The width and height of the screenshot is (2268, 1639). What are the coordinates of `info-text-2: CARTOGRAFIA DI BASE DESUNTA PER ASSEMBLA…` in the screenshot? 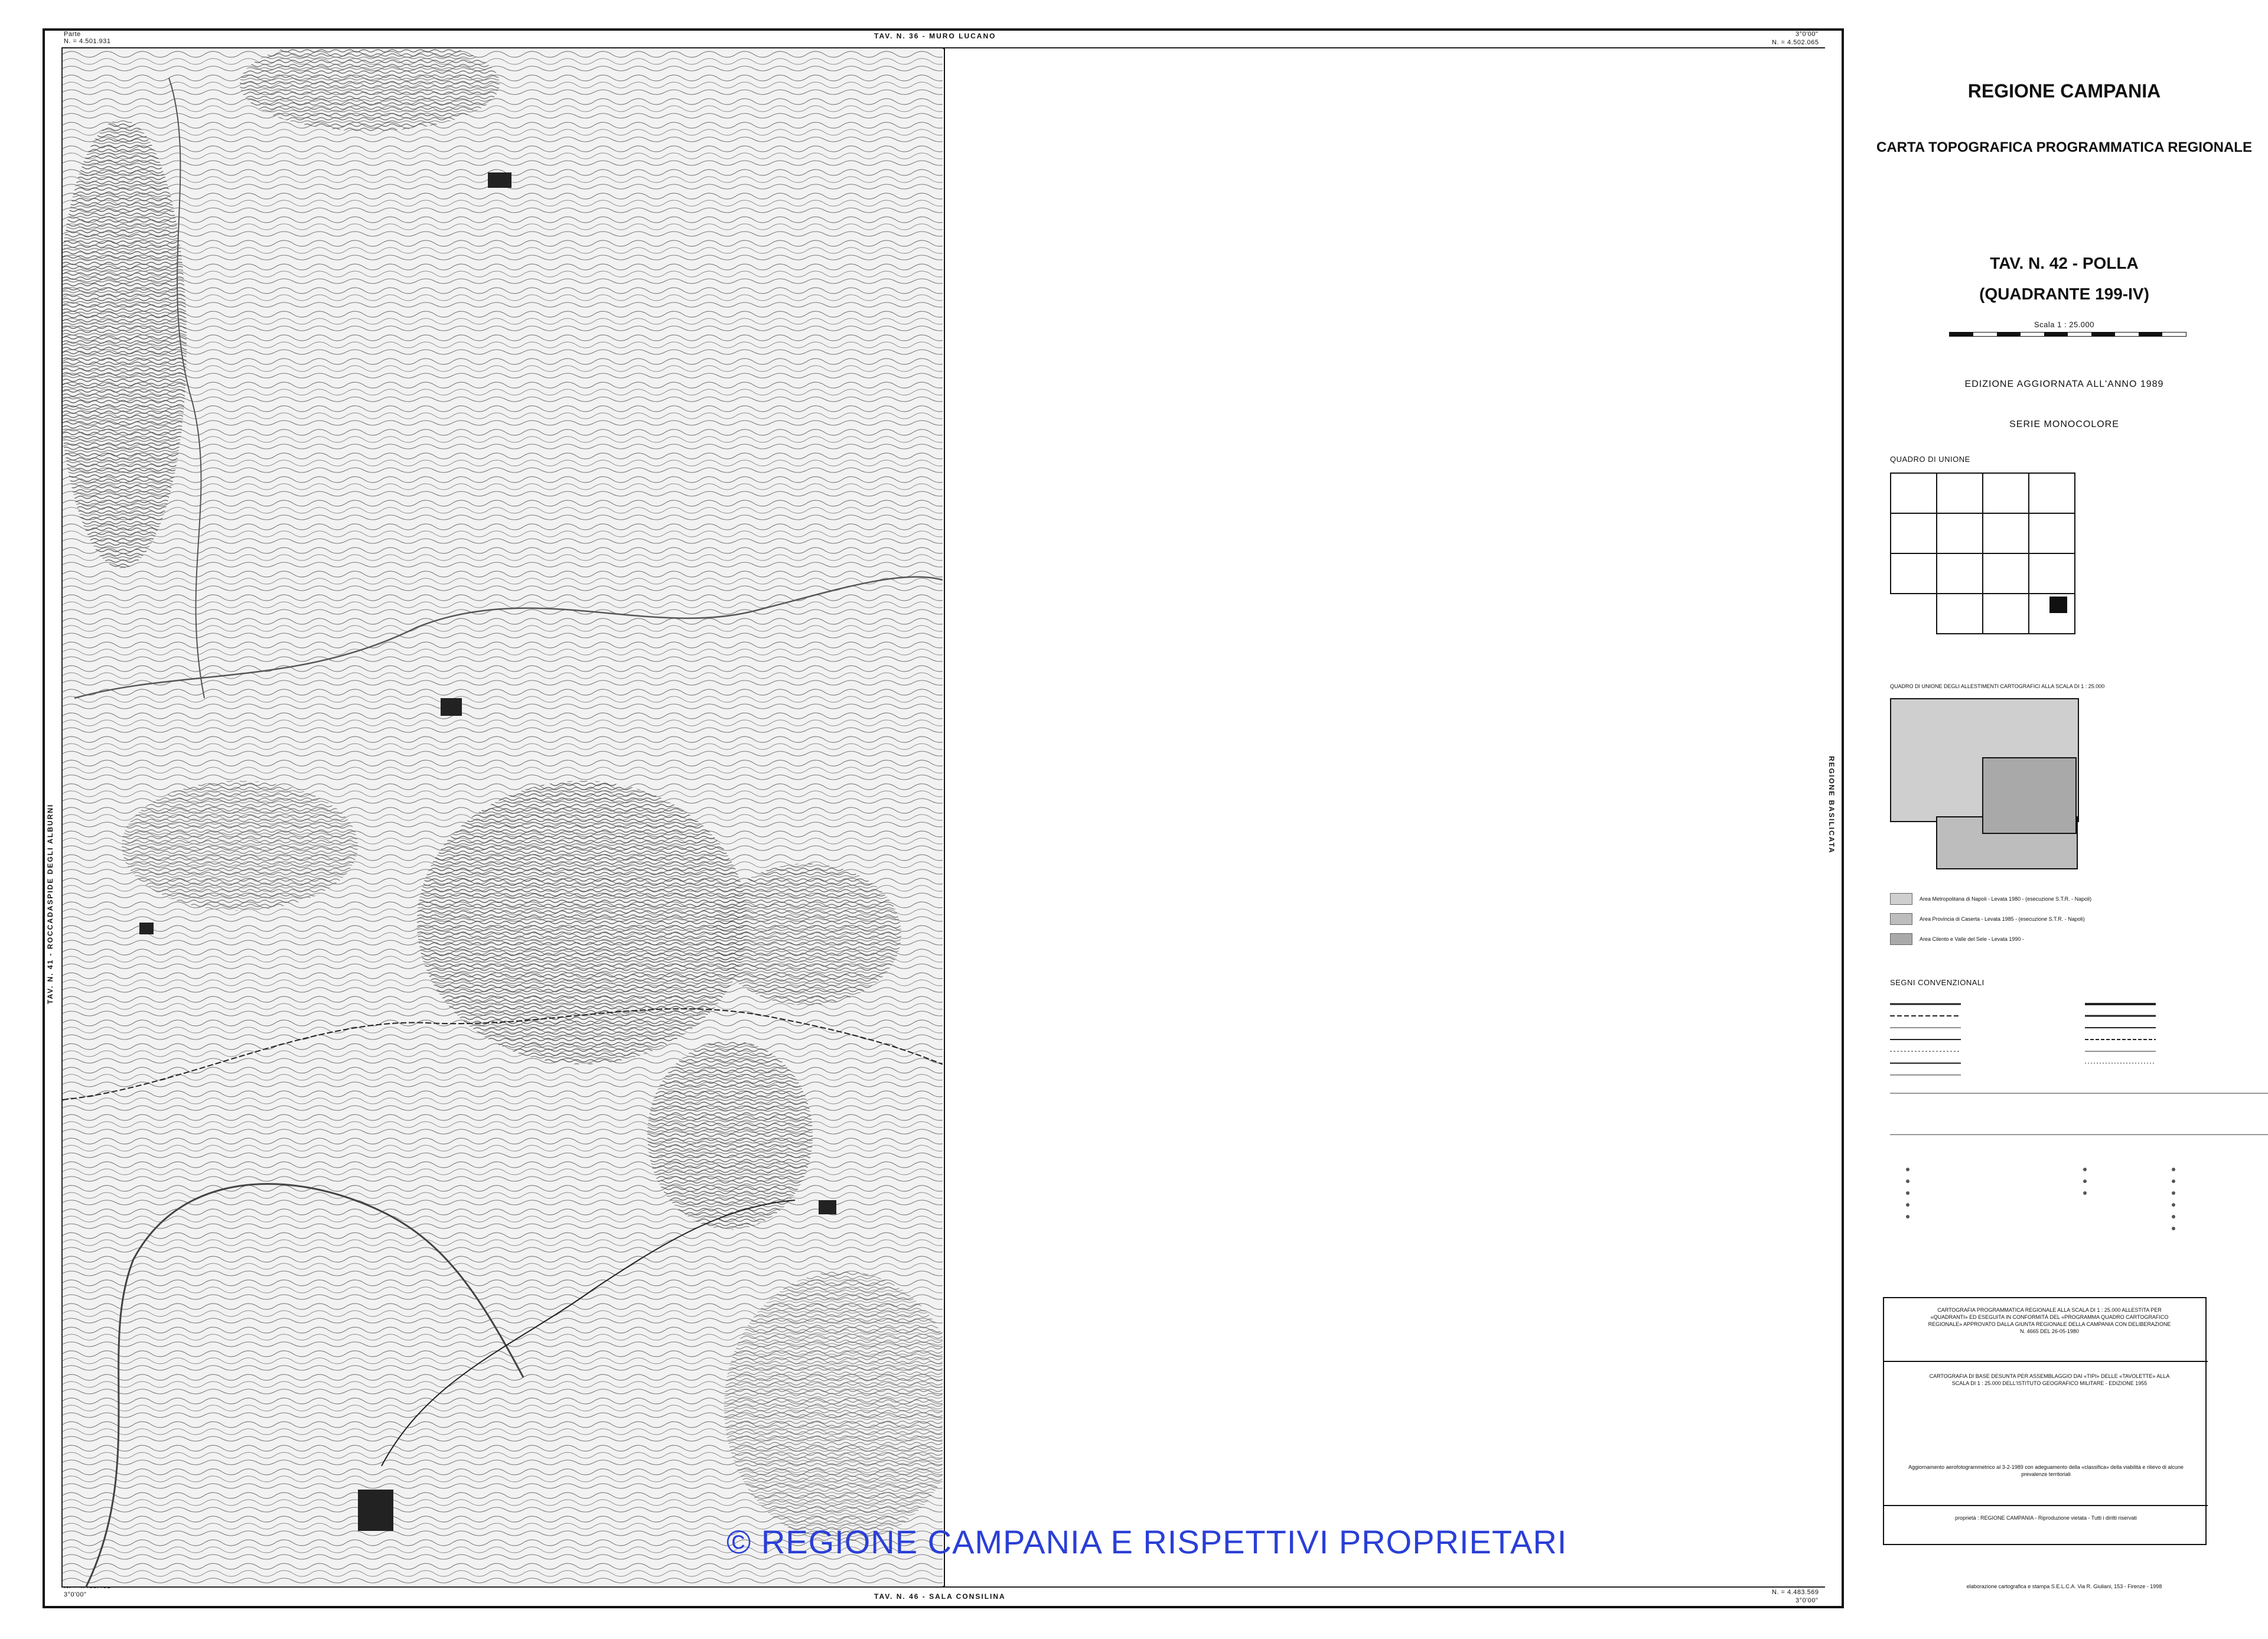 It's located at (2049, 1379).